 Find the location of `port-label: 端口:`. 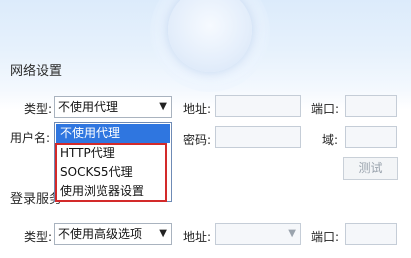

port-label: 端口: is located at coordinates (325, 109).